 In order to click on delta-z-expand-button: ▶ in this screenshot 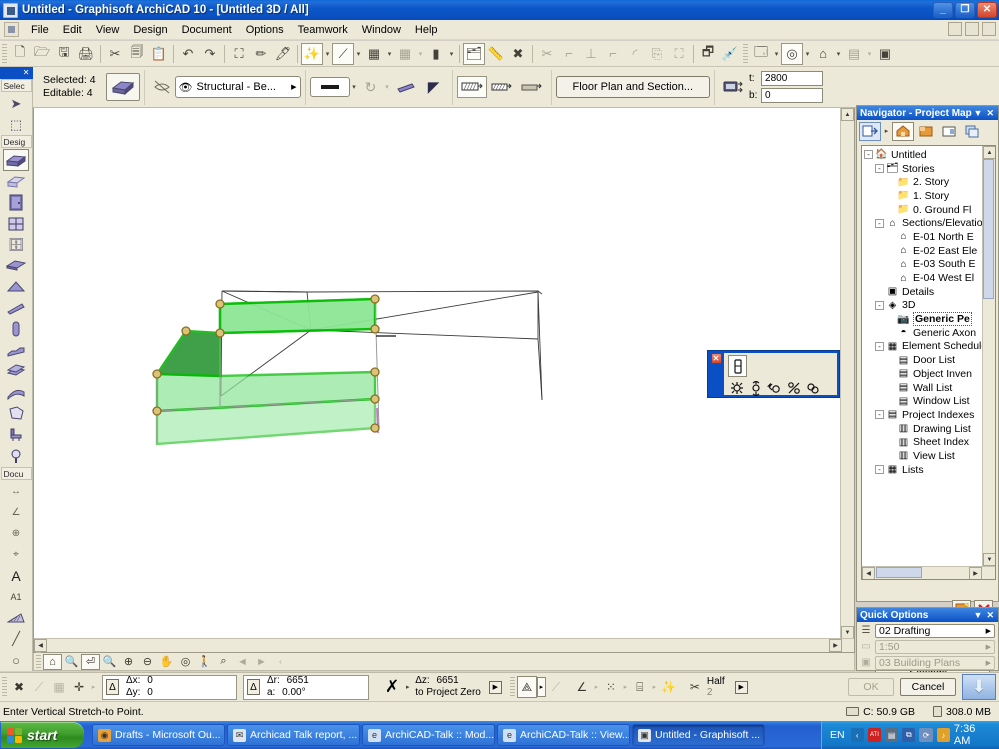, I will do `click(495, 687)`.